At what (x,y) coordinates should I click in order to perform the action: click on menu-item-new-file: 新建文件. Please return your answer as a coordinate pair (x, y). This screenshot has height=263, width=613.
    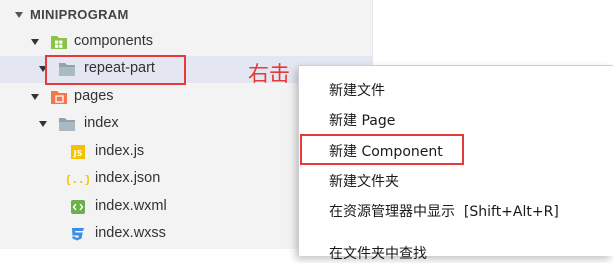
    Looking at the image, I should click on (357, 90).